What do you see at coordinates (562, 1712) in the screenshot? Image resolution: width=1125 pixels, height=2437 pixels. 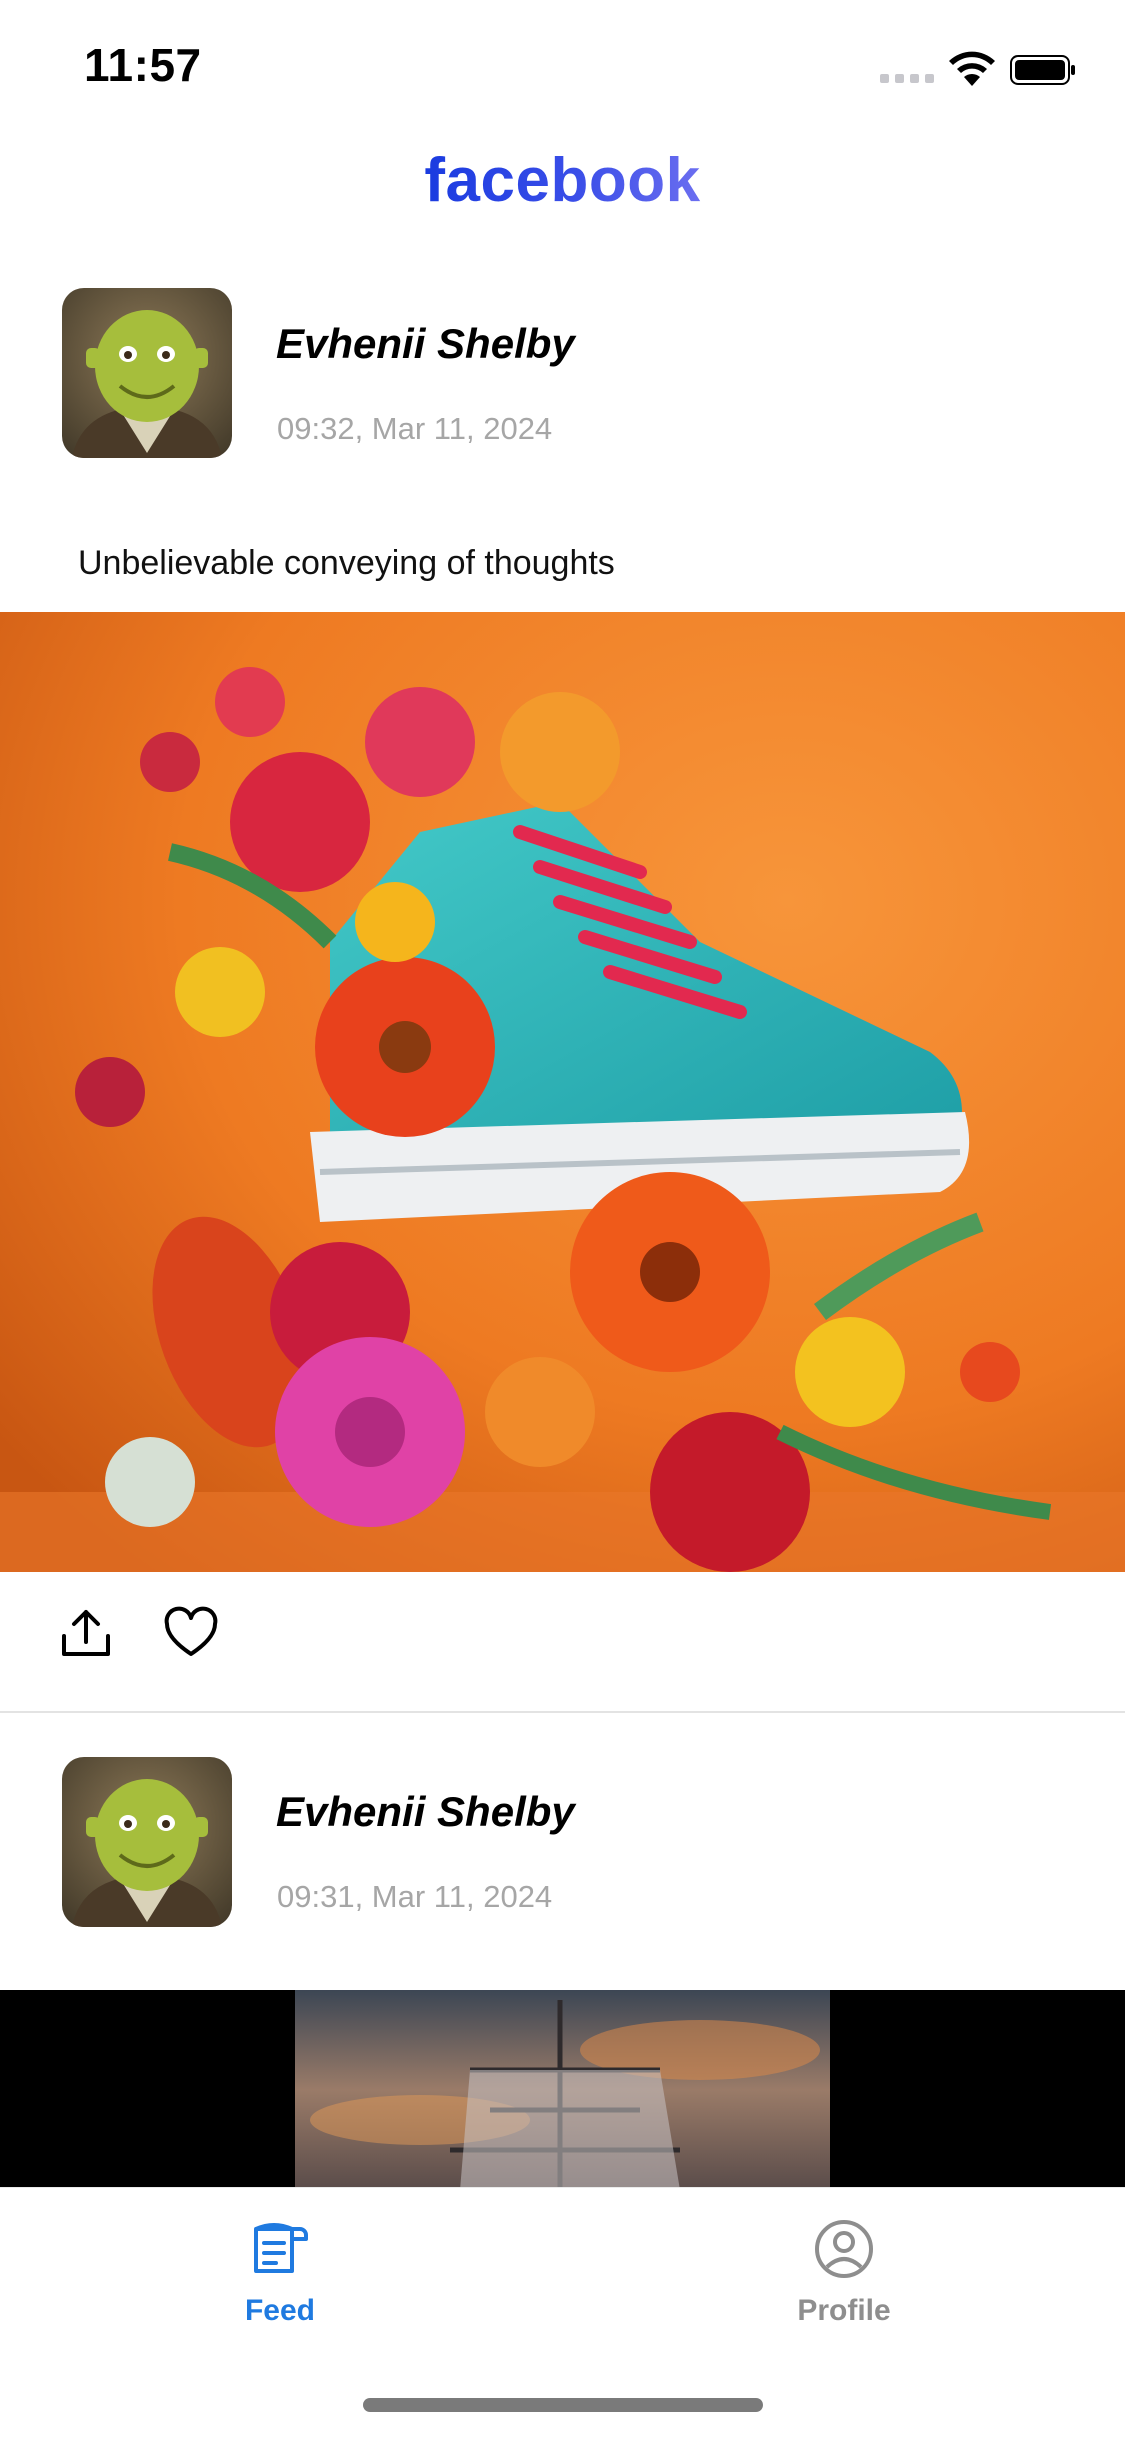 I see `post-divider` at bounding box center [562, 1712].